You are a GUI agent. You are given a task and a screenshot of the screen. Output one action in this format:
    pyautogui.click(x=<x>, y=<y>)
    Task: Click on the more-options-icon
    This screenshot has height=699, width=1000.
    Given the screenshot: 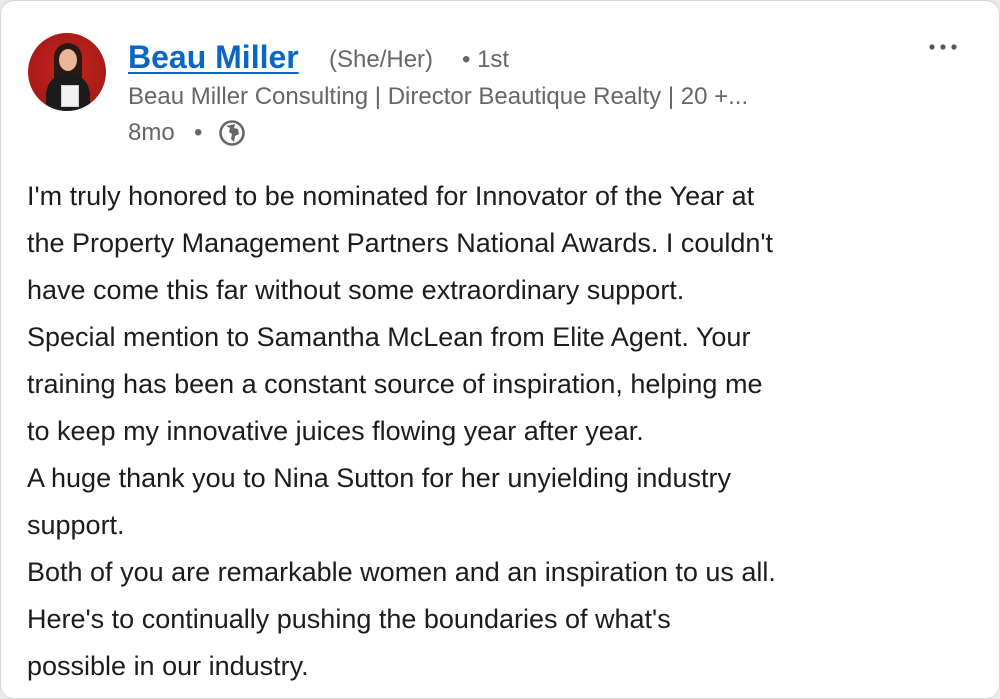 What is the action you would take?
    pyautogui.click(x=943, y=47)
    